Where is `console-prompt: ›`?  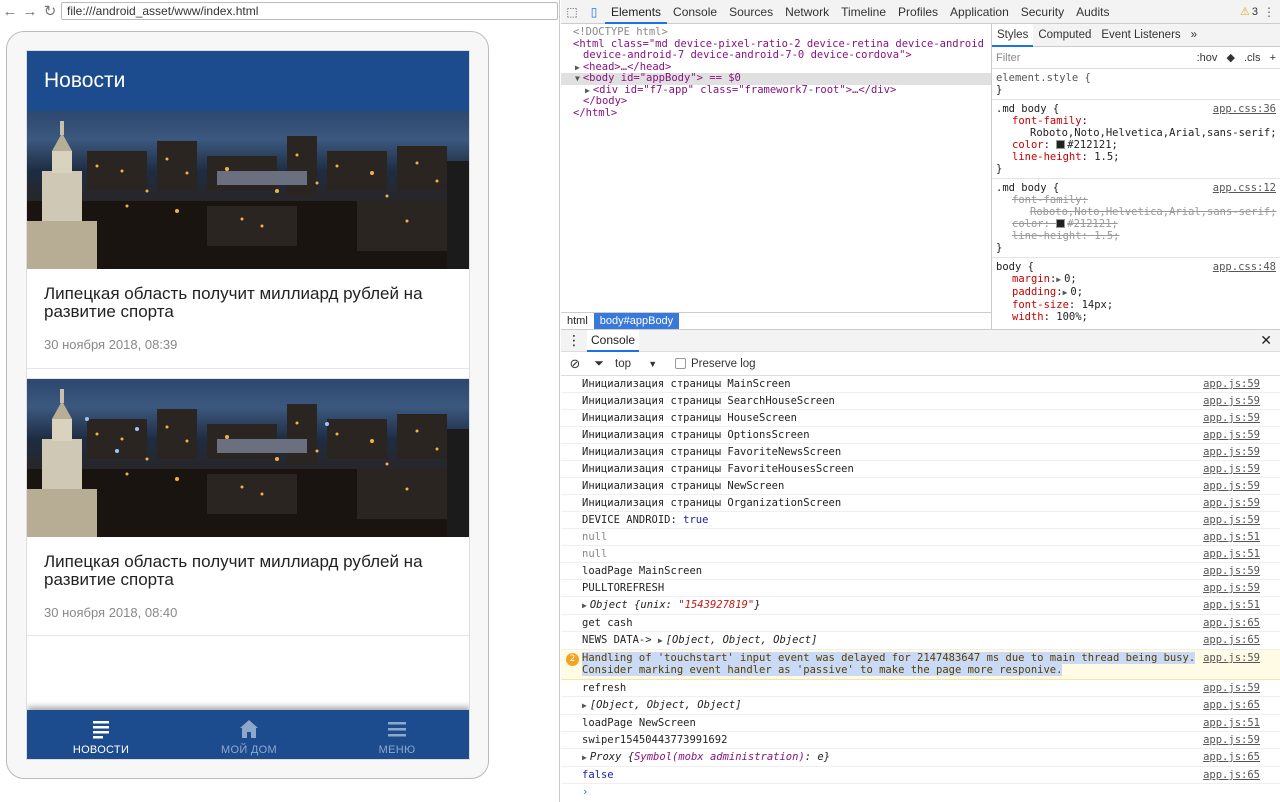
console-prompt: › is located at coordinates (920, 792).